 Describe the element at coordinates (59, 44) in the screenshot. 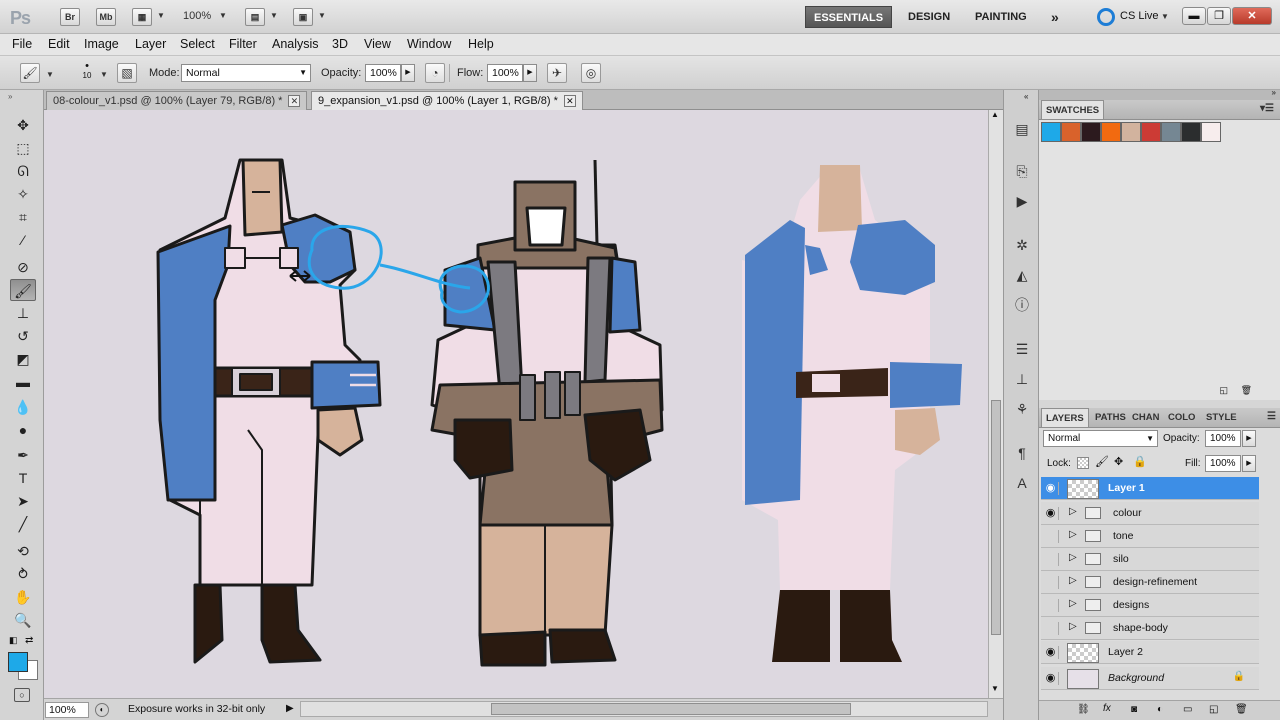

I see `menu-edit: Edit` at that location.